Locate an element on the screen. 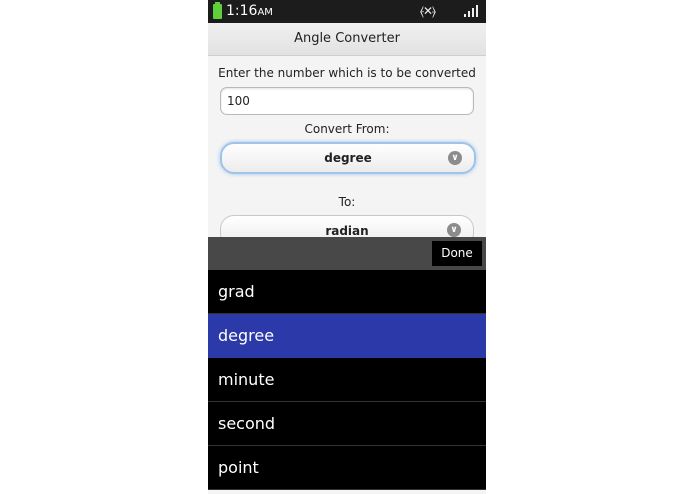 Image resolution: width=695 pixels, height=494 pixels. battery-icon is located at coordinates (217, 10).